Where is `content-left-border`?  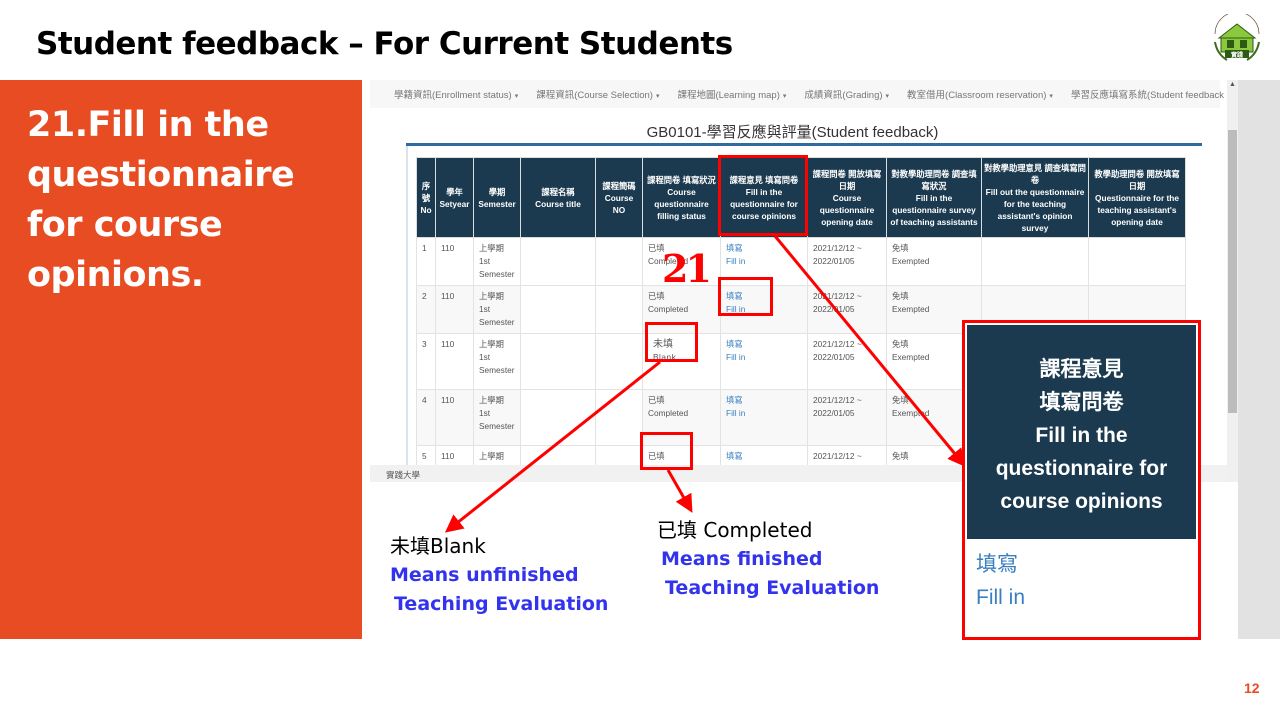
content-left-border is located at coordinates (407, 311).